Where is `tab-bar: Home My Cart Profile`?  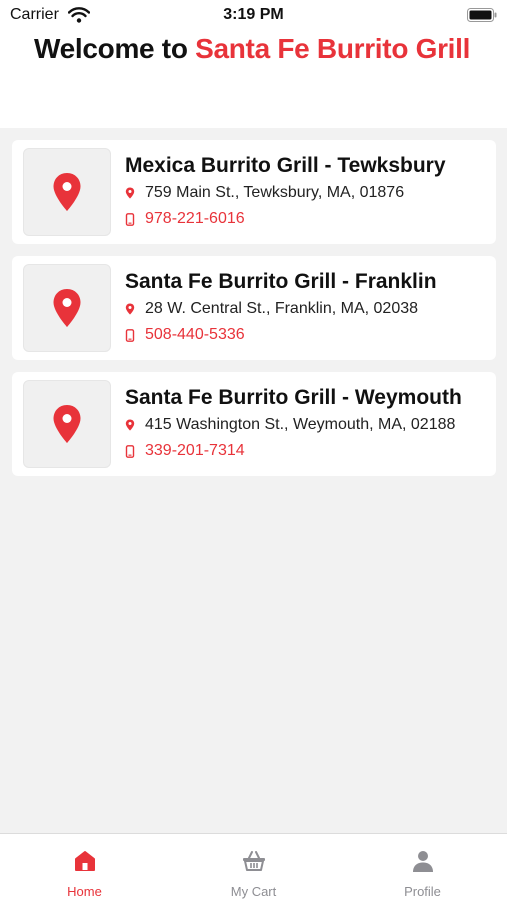
tab-bar: Home My Cart Profile is located at coordinates (253, 867).